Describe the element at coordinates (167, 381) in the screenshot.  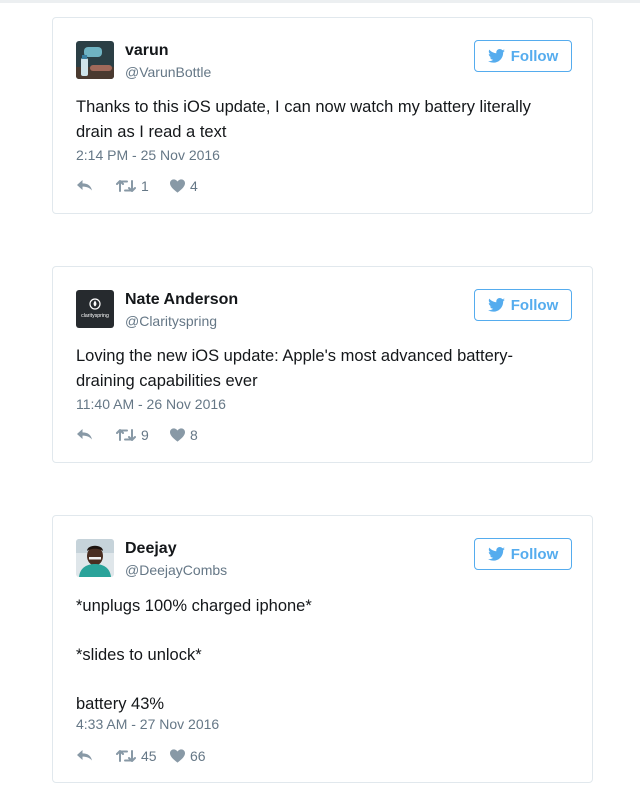
I see `tweet-text-line: draining capabilities ever` at that location.